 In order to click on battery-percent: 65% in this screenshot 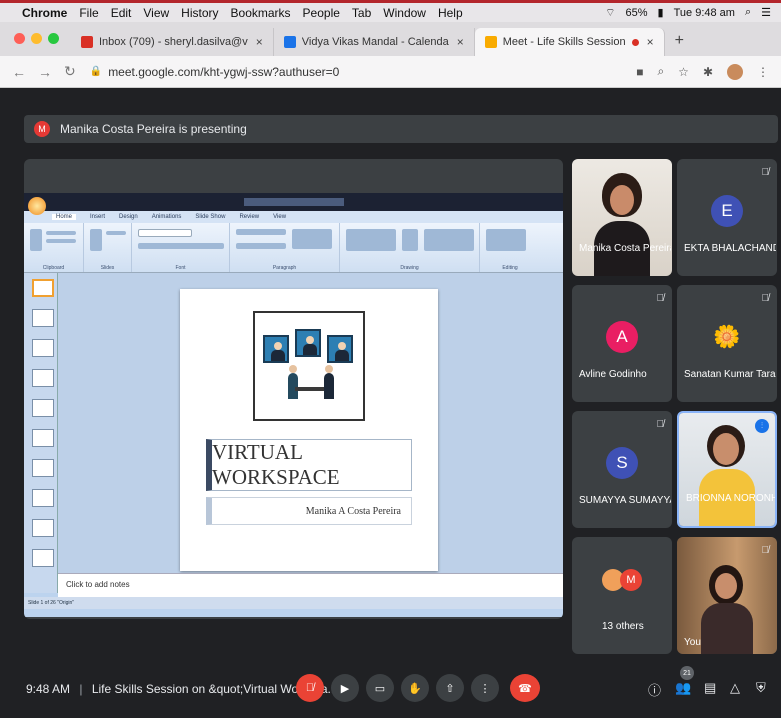, I will do `click(636, 12)`.